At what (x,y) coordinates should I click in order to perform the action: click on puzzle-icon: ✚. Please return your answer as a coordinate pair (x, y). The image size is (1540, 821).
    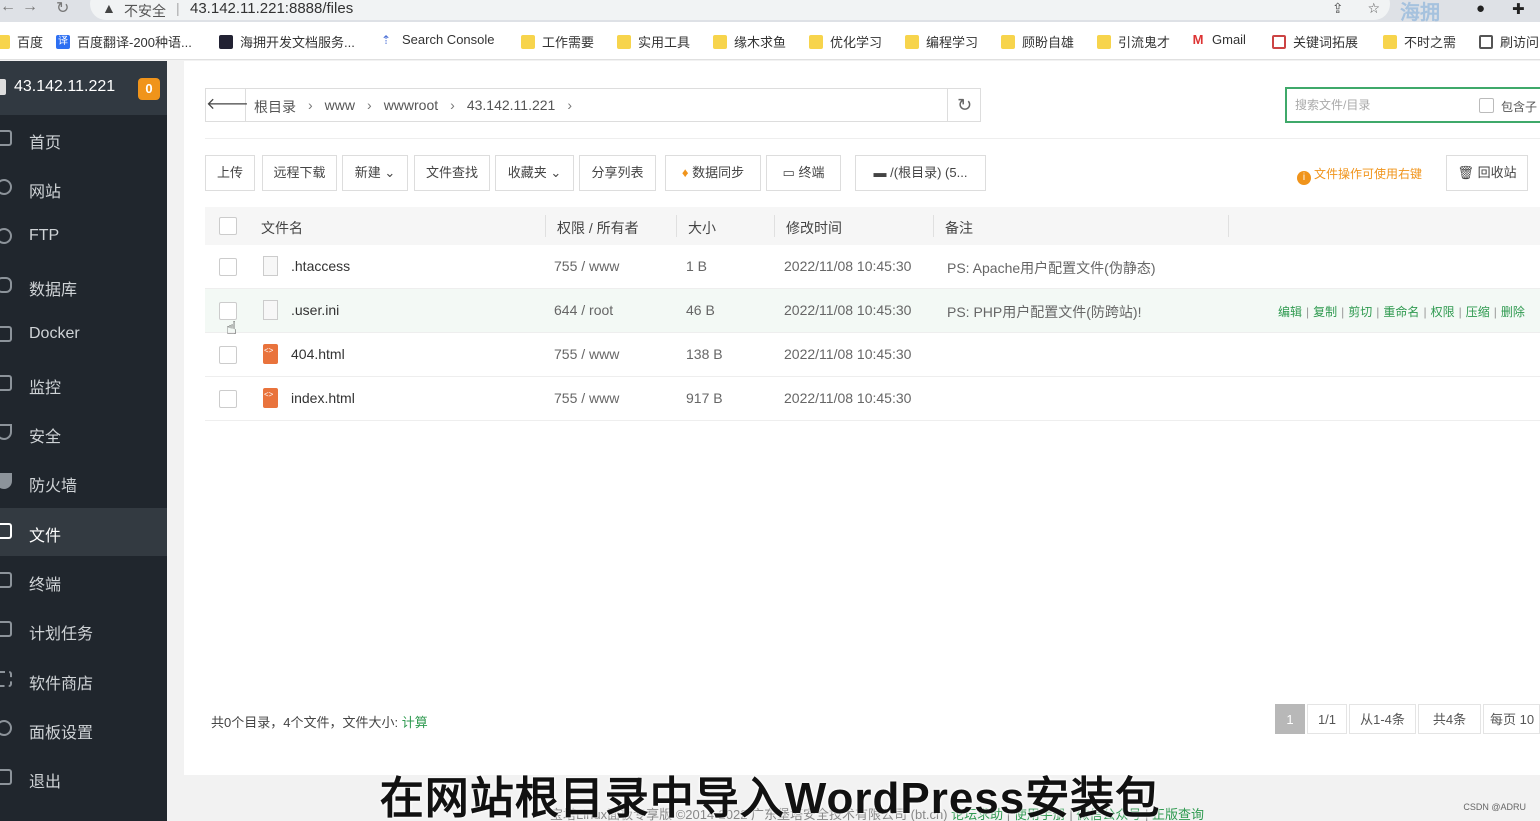
    Looking at the image, I should click on (1518, 9).